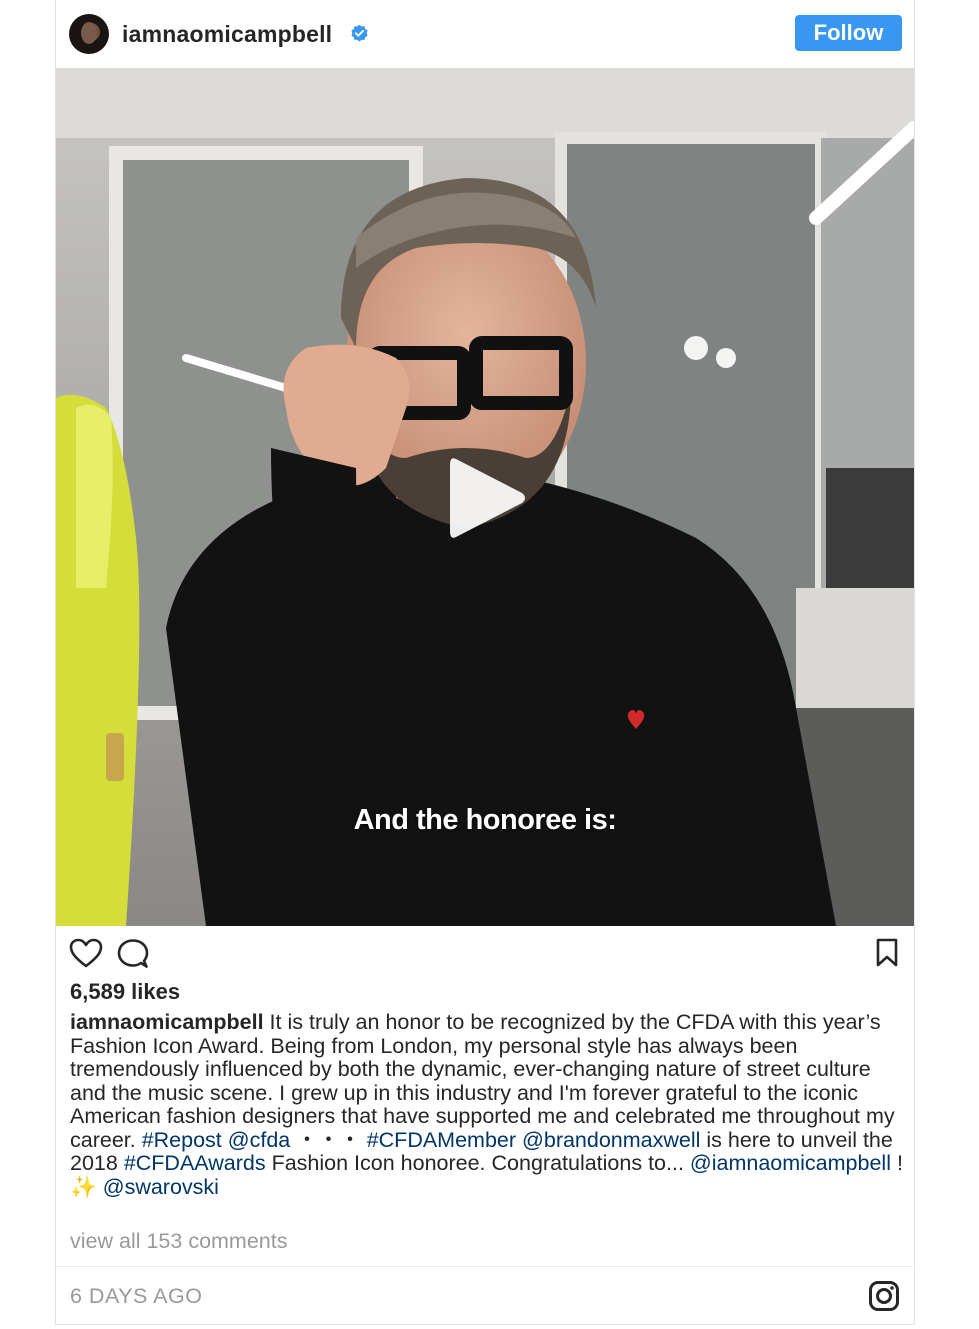 The image size is (979, 1329). What do you see at coordinates (89, 34) in the screenshot?
I see `avatar` at bounding box center [89, 34].